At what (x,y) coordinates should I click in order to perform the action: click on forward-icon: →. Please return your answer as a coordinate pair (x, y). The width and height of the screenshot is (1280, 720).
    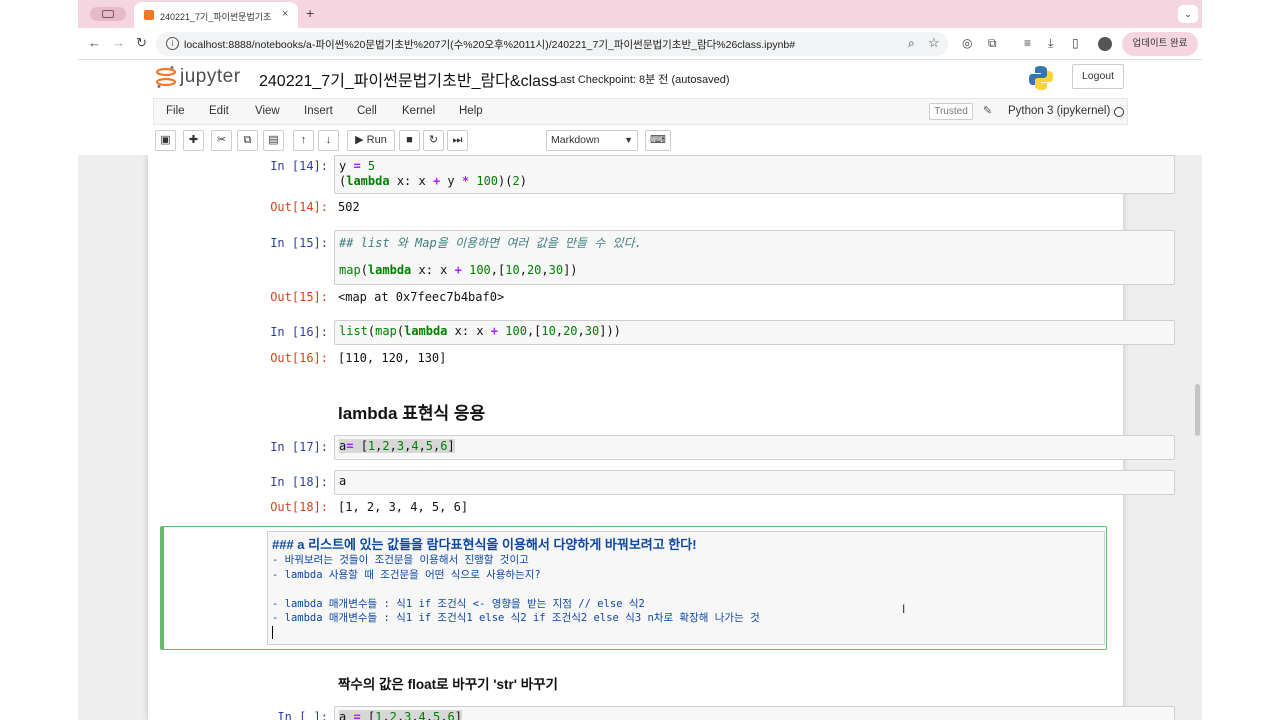
    Looking at the image, I should click on (118, 42).